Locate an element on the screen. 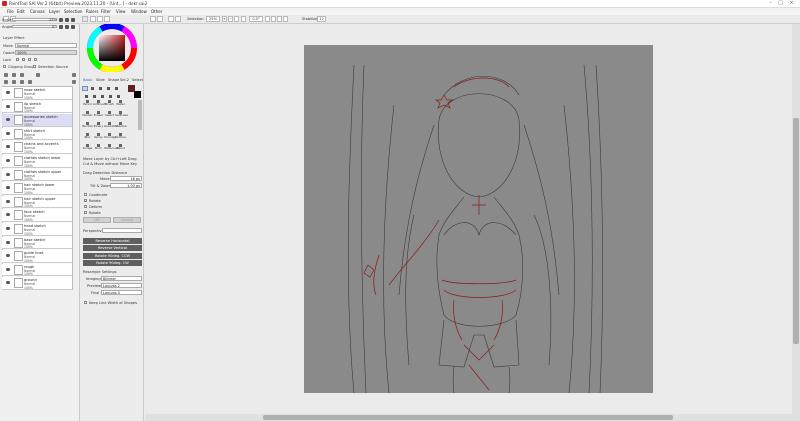  tilt-zoom-slider: 1.00 px is located at coordinates (126, 185).